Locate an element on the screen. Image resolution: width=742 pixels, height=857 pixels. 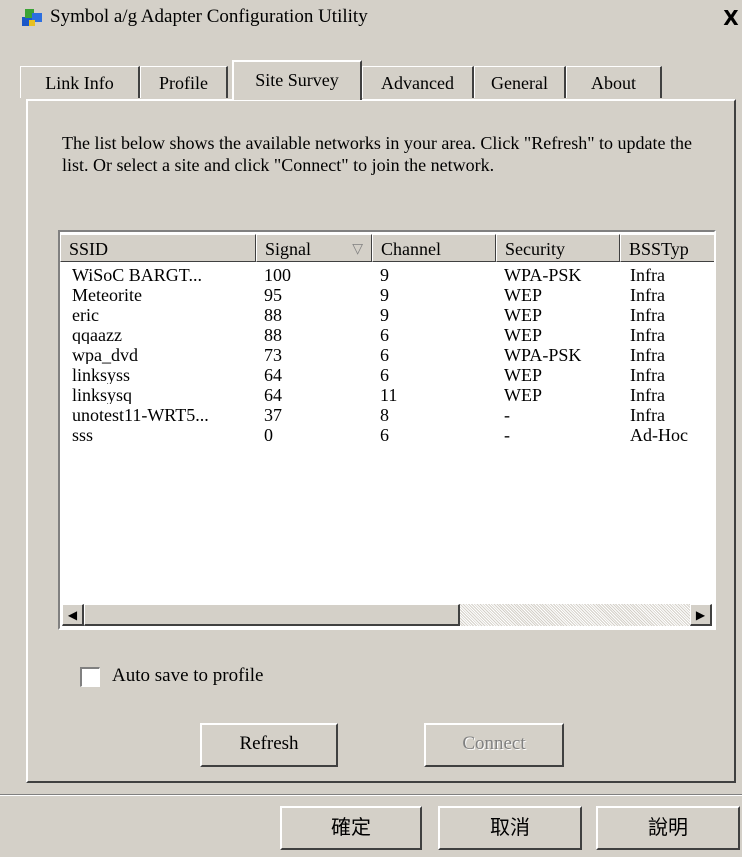
table-cell: Meteorite is located at coordinates (107, 295).